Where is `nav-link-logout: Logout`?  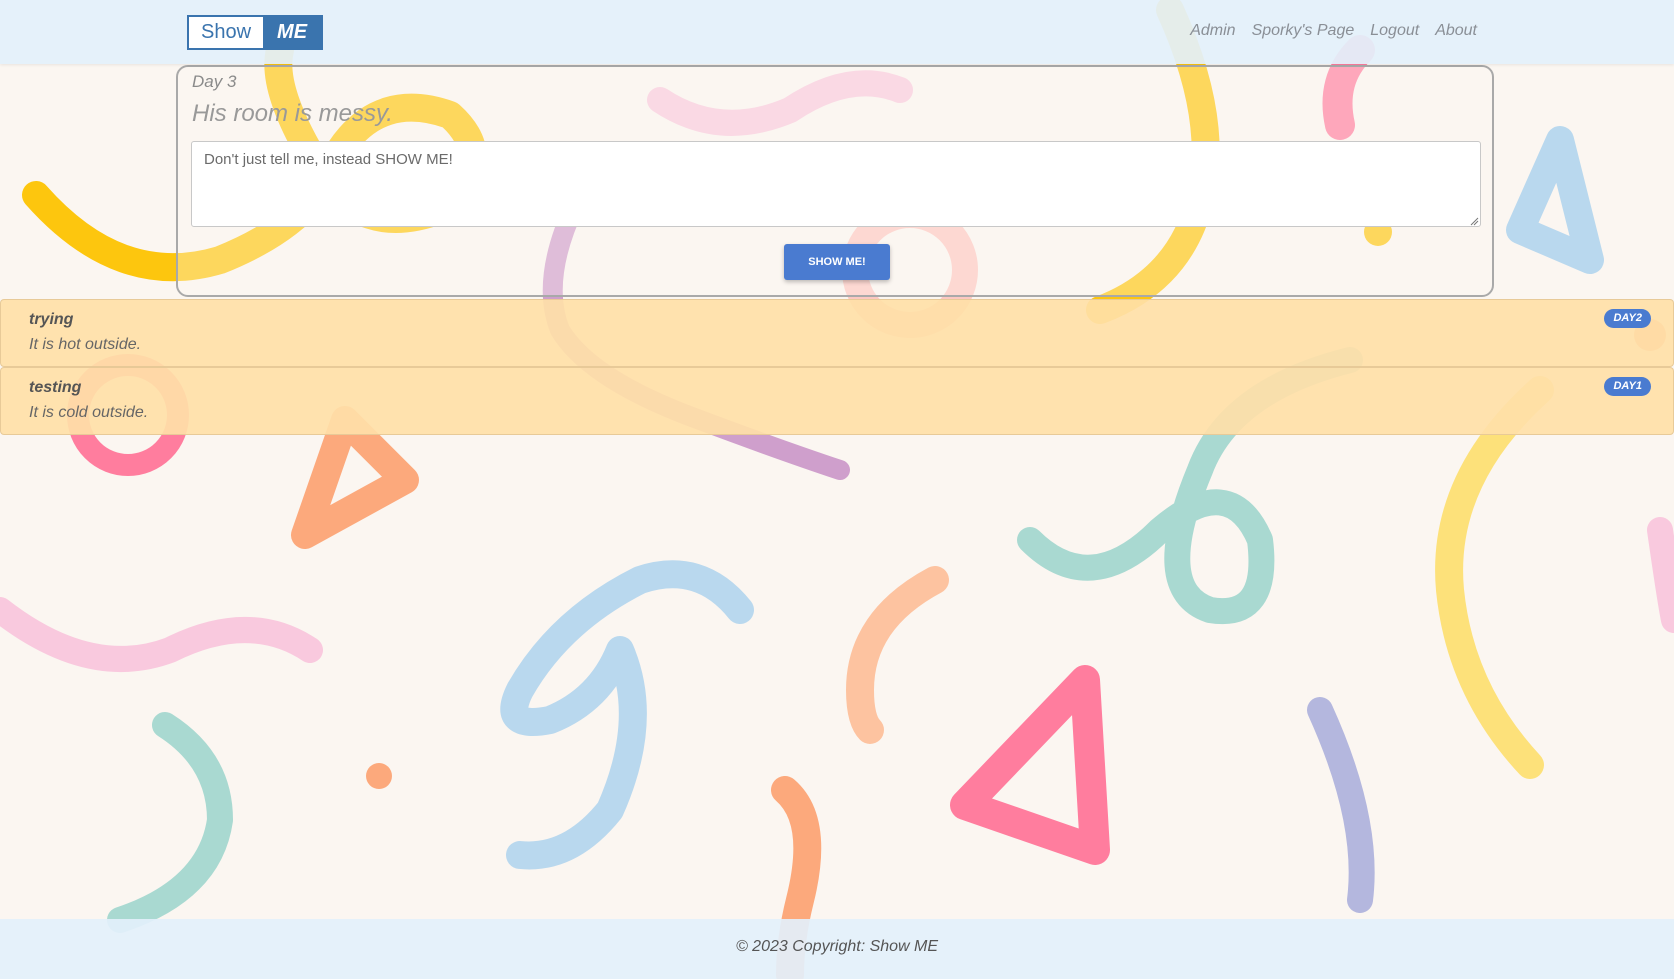
nav-link-logout: Logout is located at coordinates (1394, 31).